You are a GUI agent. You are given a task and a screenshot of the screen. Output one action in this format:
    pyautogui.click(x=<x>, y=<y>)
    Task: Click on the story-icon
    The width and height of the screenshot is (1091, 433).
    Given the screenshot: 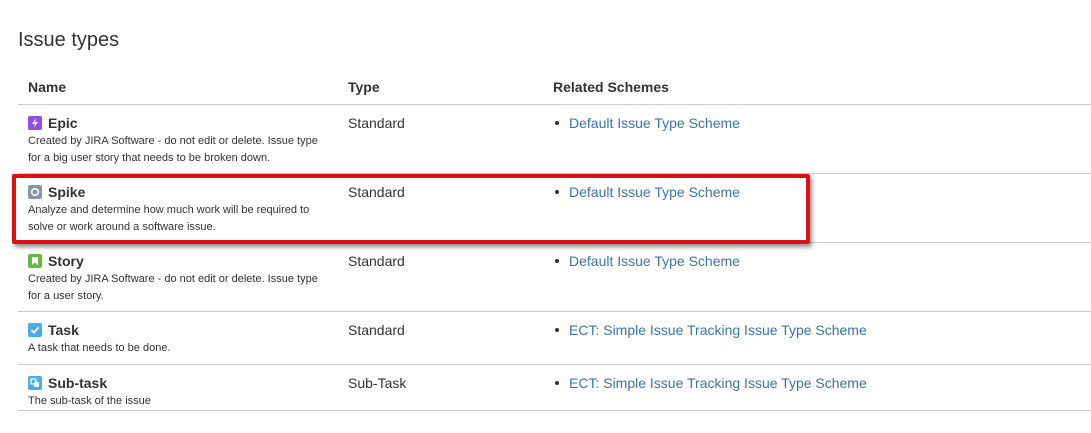 What is the action you would take?
    pyautogui.click(x=35, y=261)
    